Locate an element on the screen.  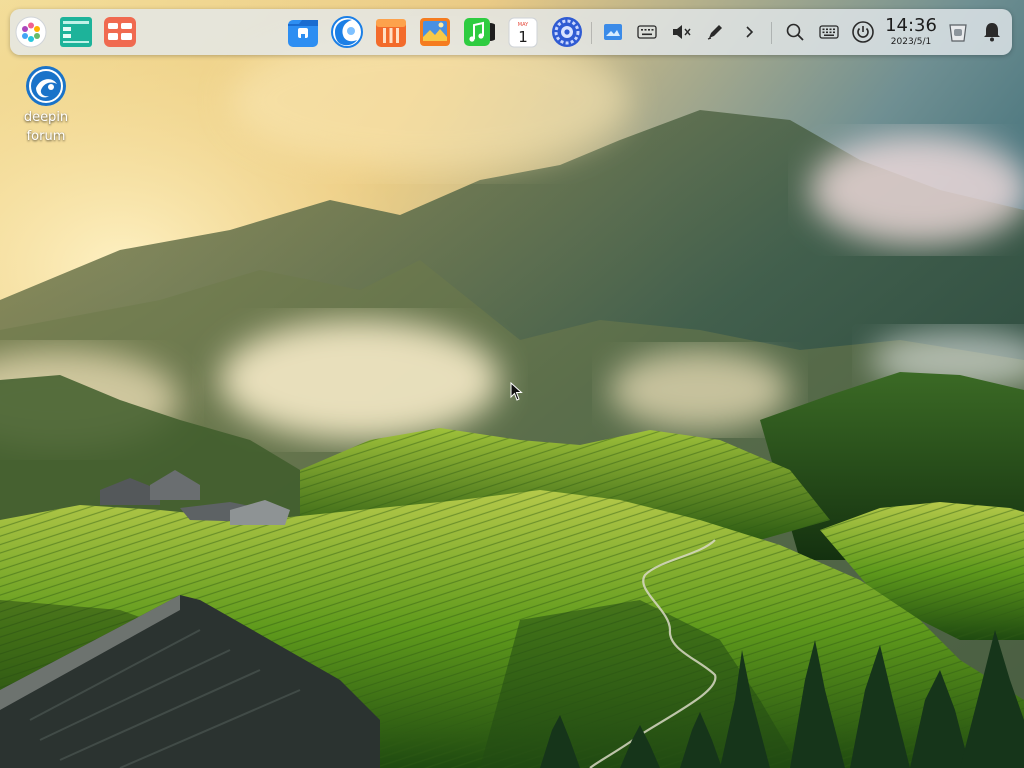
tray-clock: 14:36 2023/5/1 is located at coordinates (911, 32).